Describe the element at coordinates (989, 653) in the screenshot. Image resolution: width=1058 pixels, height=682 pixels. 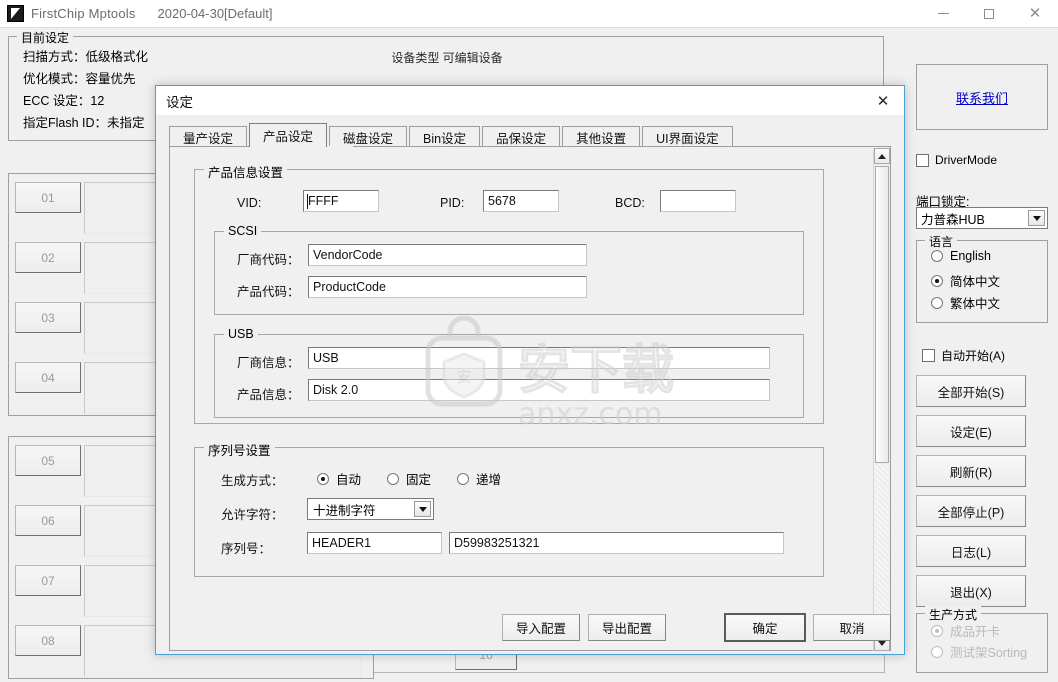
I see `radio-label: 测试架Sorting` at that location.